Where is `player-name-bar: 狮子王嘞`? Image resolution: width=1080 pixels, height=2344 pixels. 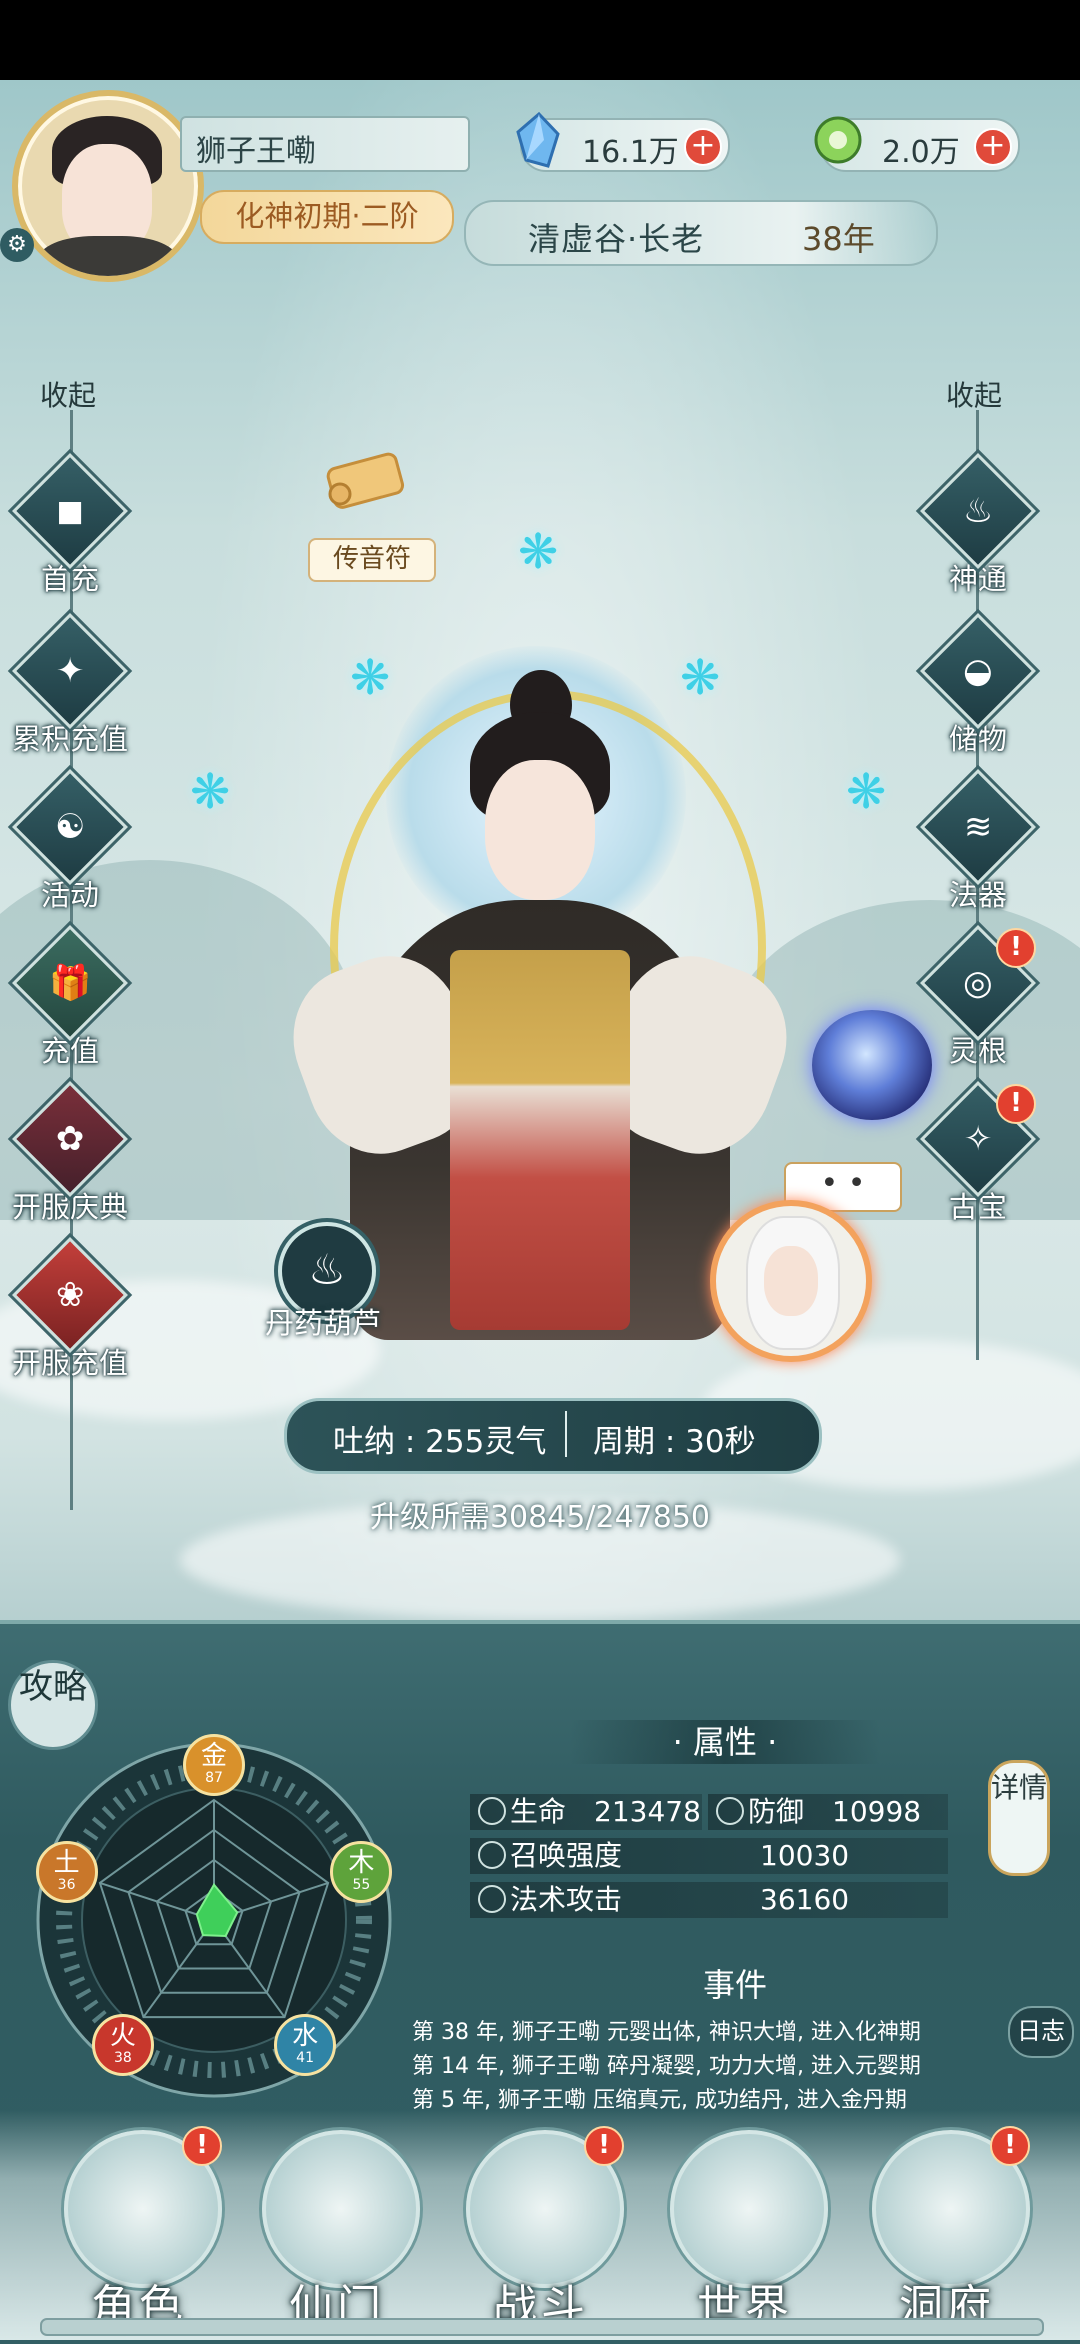 player-name-bar: 狮子王嘞 is located at coordinates (325, 144).